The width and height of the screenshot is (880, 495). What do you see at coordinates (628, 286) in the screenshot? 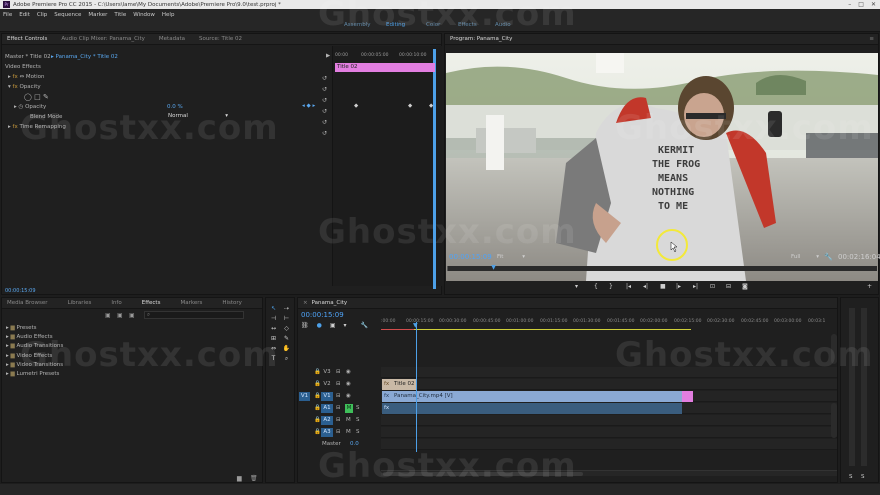
I see `go-to-in-icon: |◂` at bounding box center [628, 286].